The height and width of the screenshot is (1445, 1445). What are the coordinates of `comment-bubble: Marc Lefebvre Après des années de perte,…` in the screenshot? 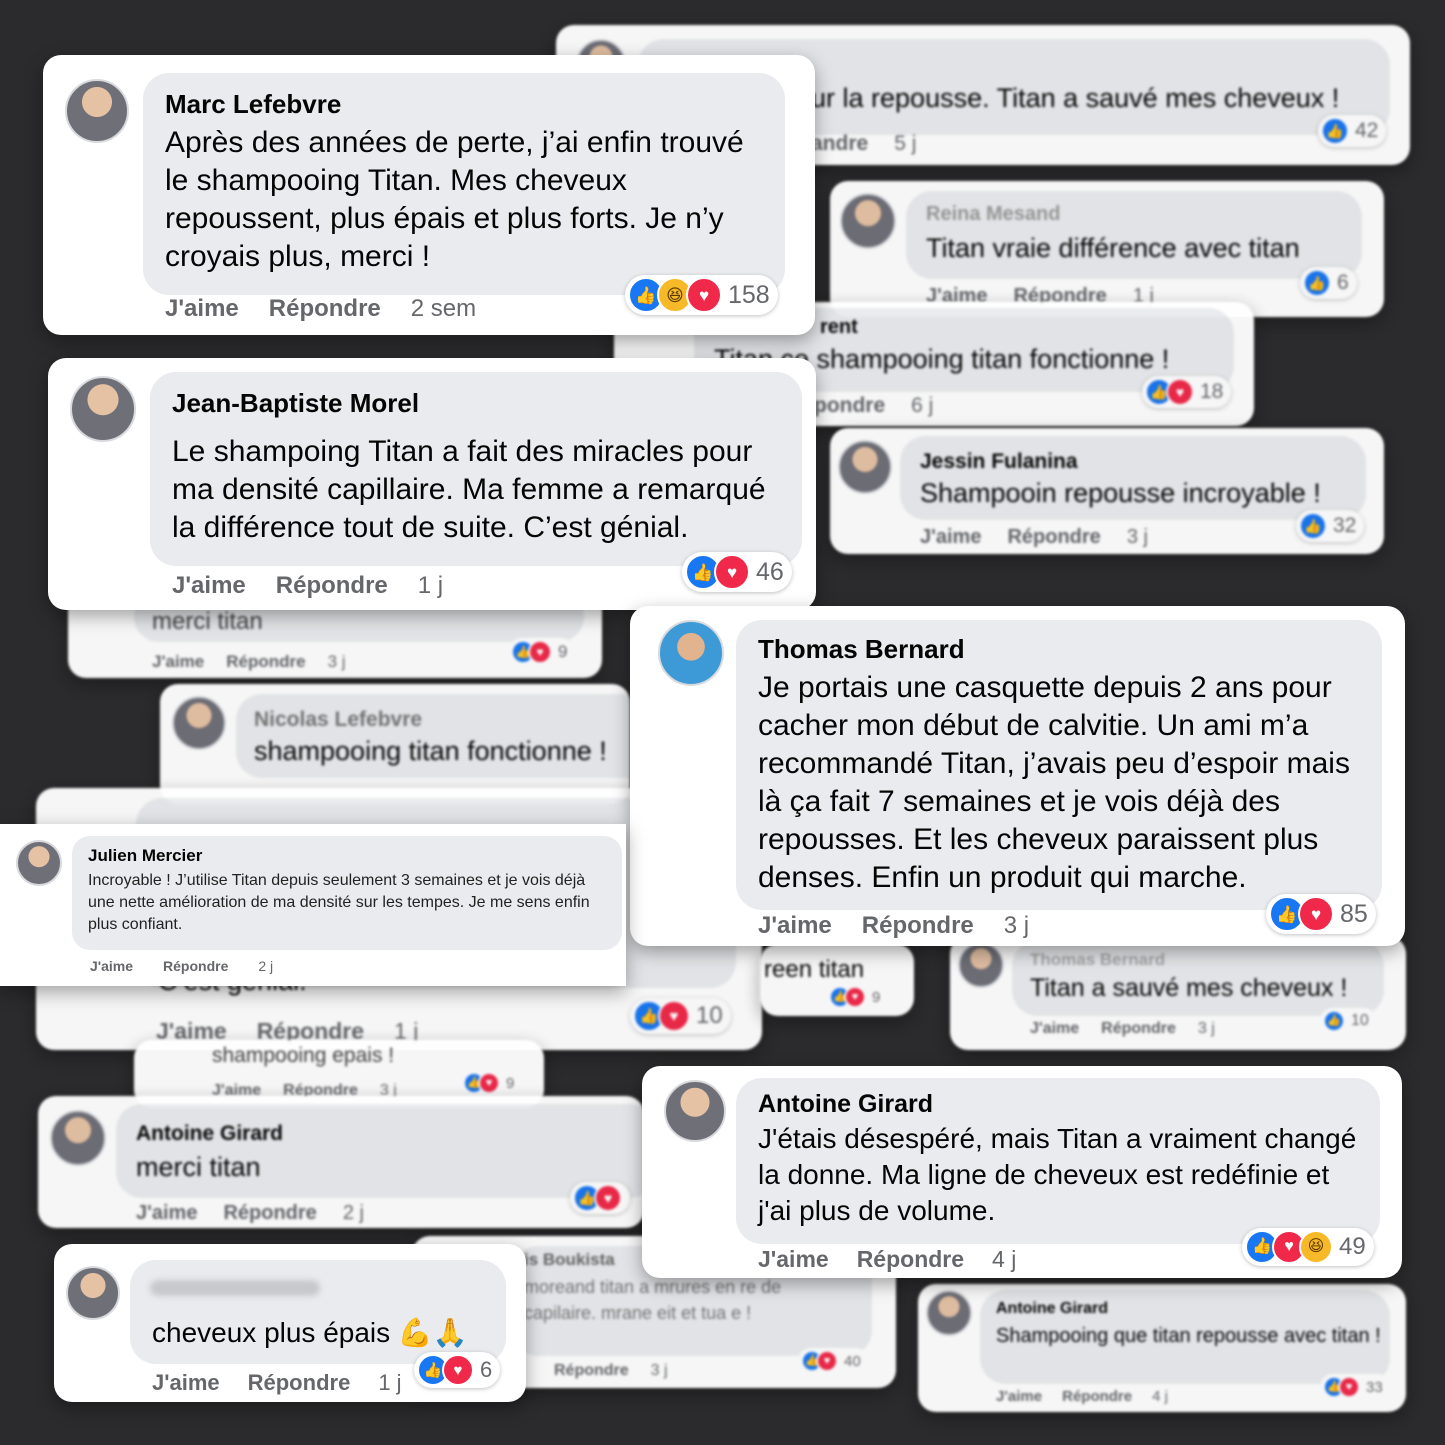 It's located at (464, 184).